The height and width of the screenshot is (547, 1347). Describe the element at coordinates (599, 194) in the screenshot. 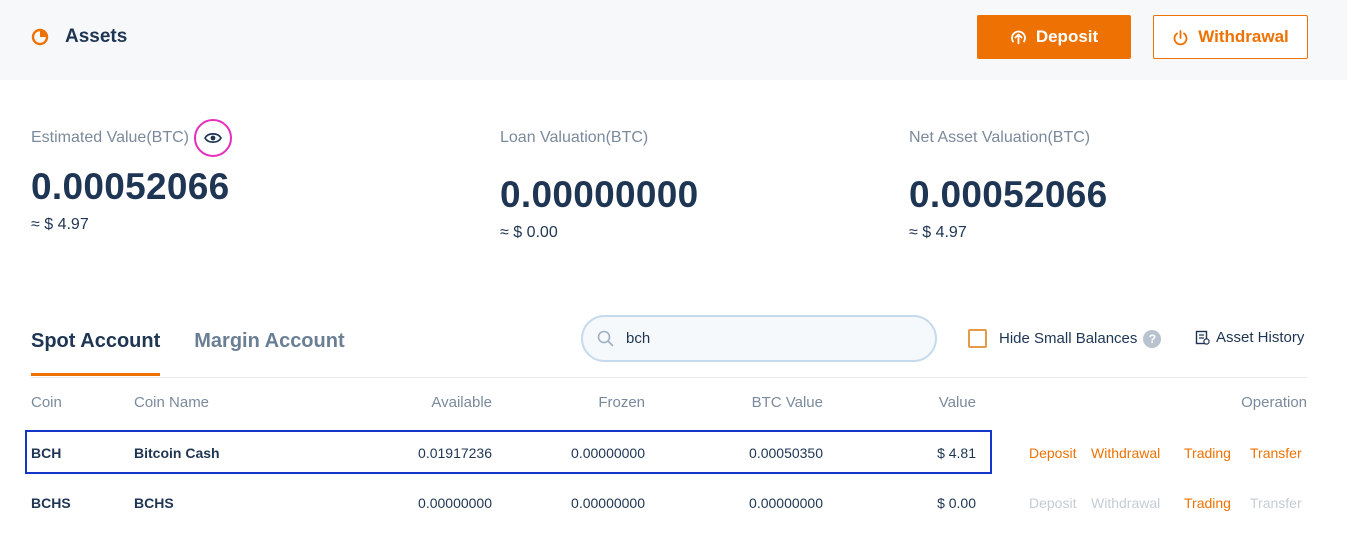

I see `loan-valuation-amount: 0.00000000` at that location.